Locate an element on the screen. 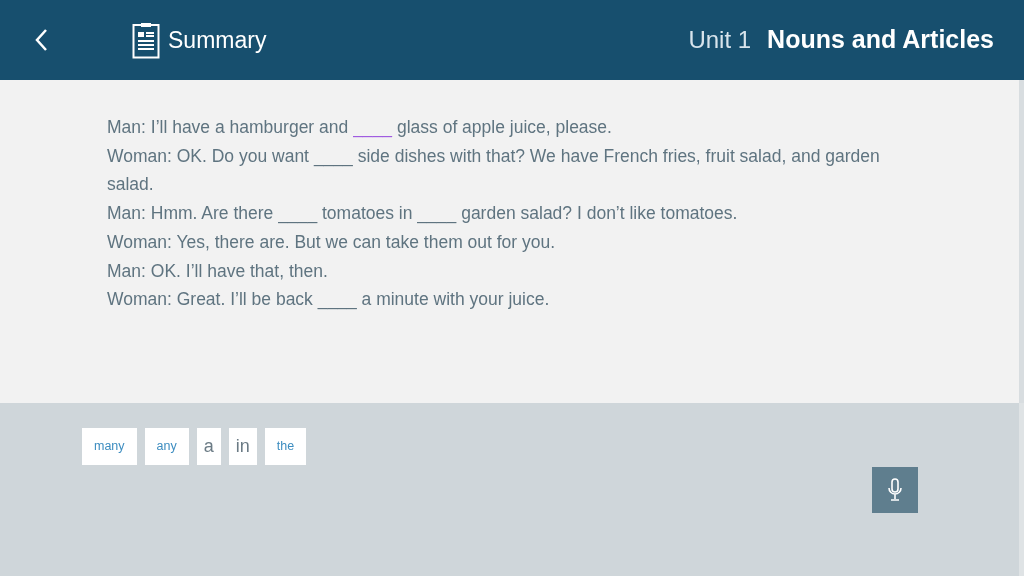 The height and width of the screenshot is (576, 1024). dialog-text: Man: Hmm. Are there is located at coordinates (190, 213).